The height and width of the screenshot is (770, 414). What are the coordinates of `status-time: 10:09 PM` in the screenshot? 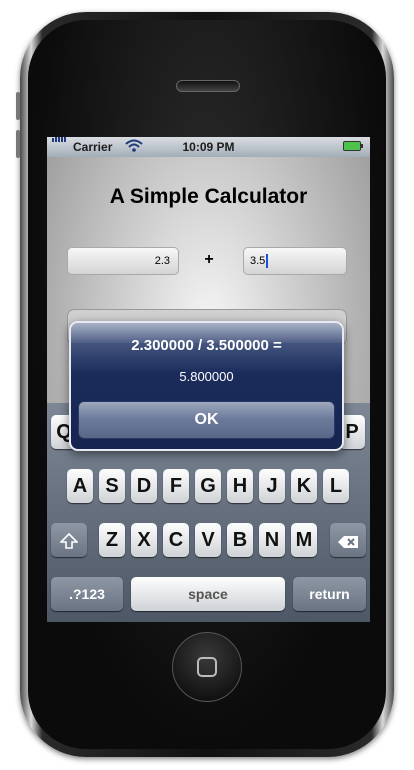 It's located at (208, 147).